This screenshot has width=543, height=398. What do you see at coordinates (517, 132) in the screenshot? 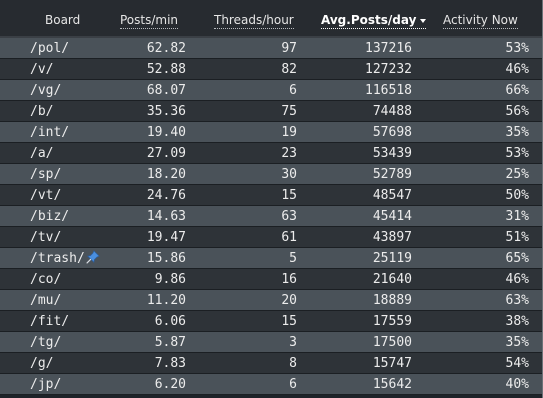
I see `activity-now-cell: 35%` at bounding box center [517, 132].